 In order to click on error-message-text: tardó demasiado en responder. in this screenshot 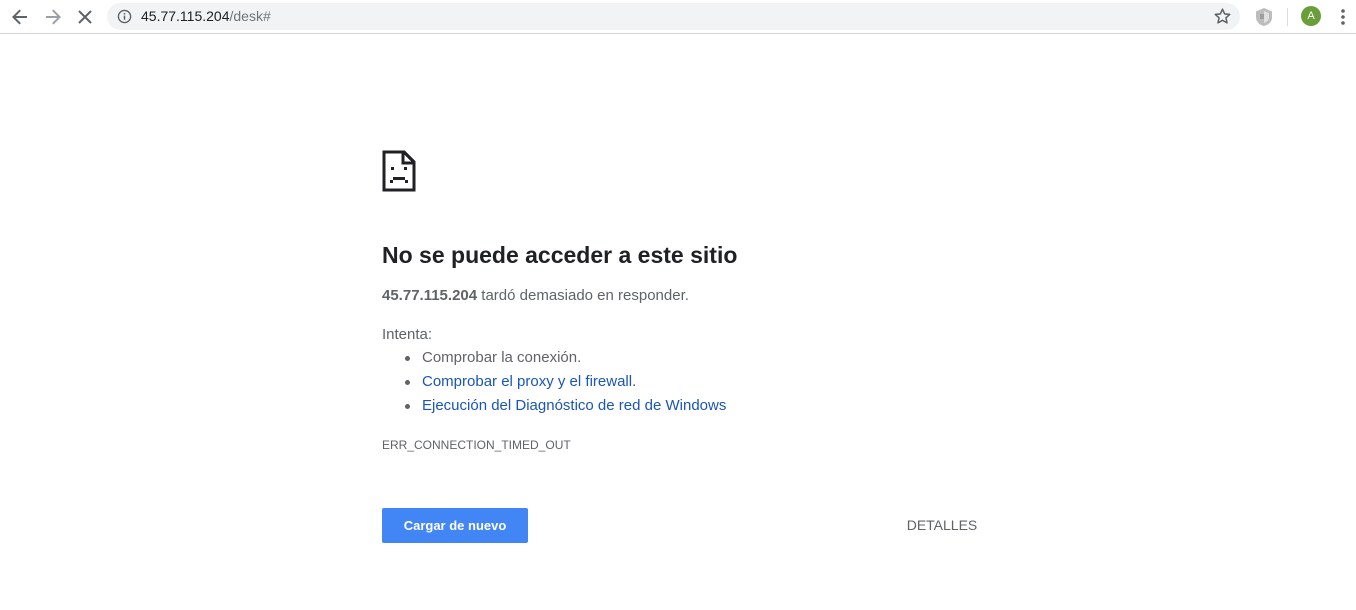, I will do `click(583, 295)`.